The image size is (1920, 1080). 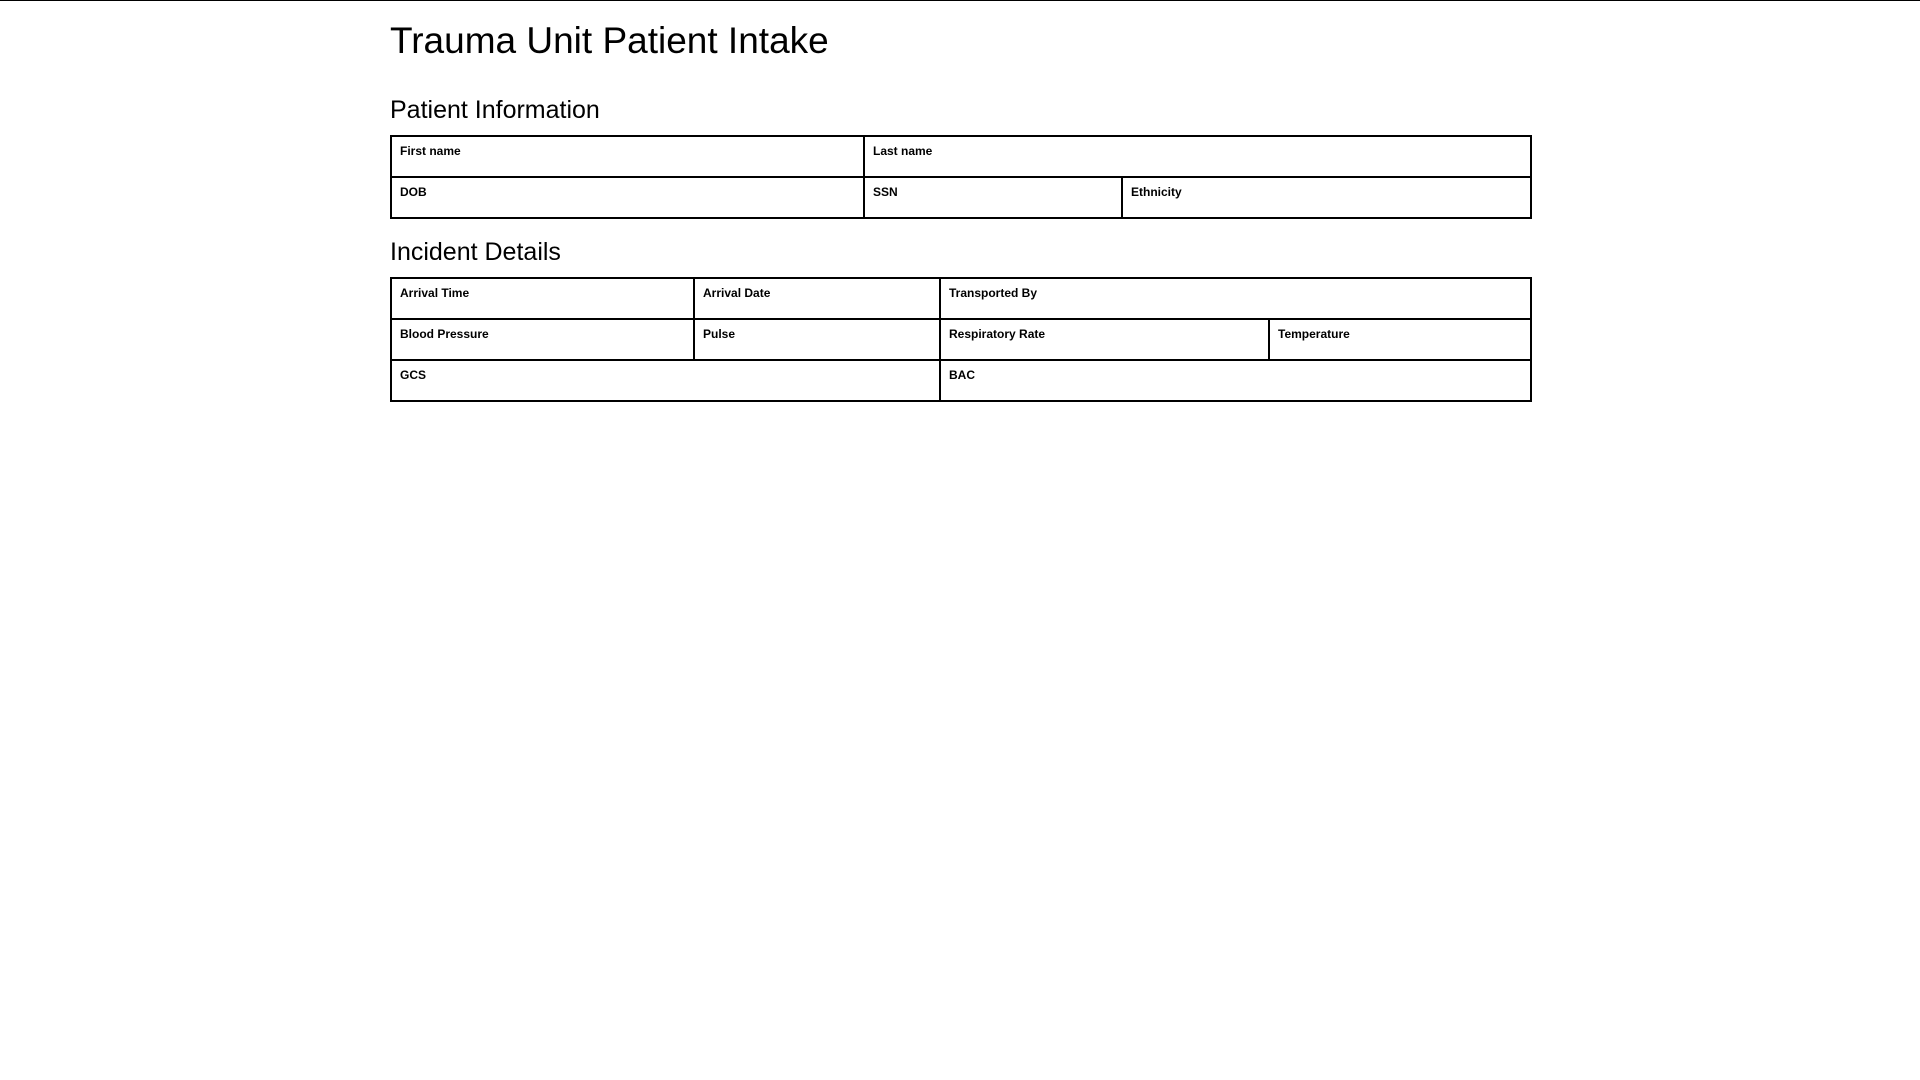 I want to click on ethnicity-value, so click(x=1326, y=207).